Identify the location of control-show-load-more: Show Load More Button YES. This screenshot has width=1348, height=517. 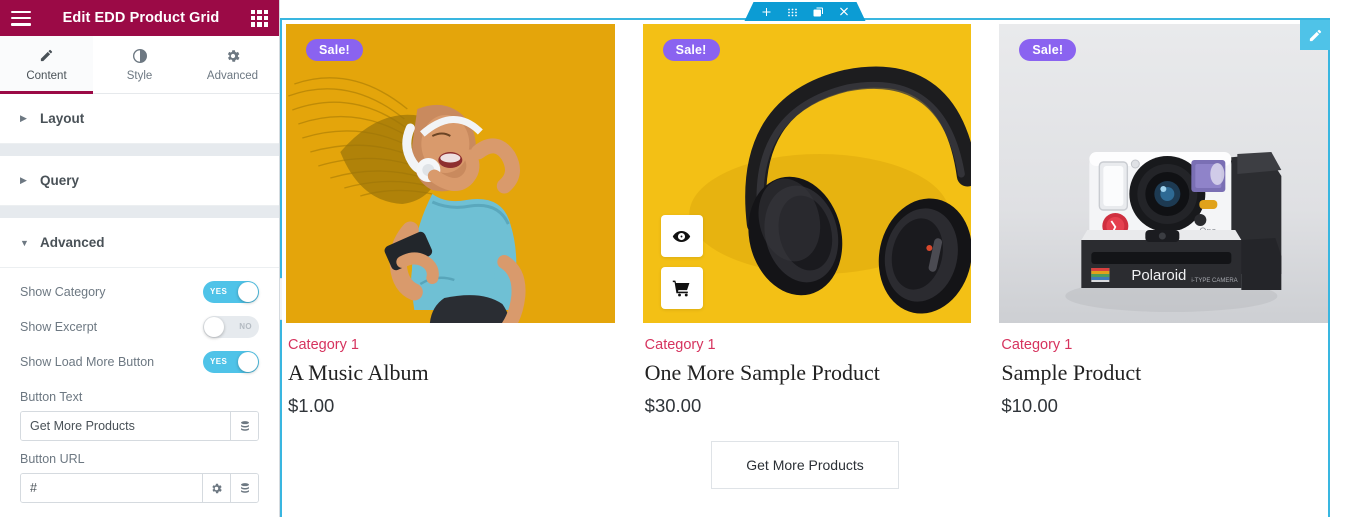
(139, 361).